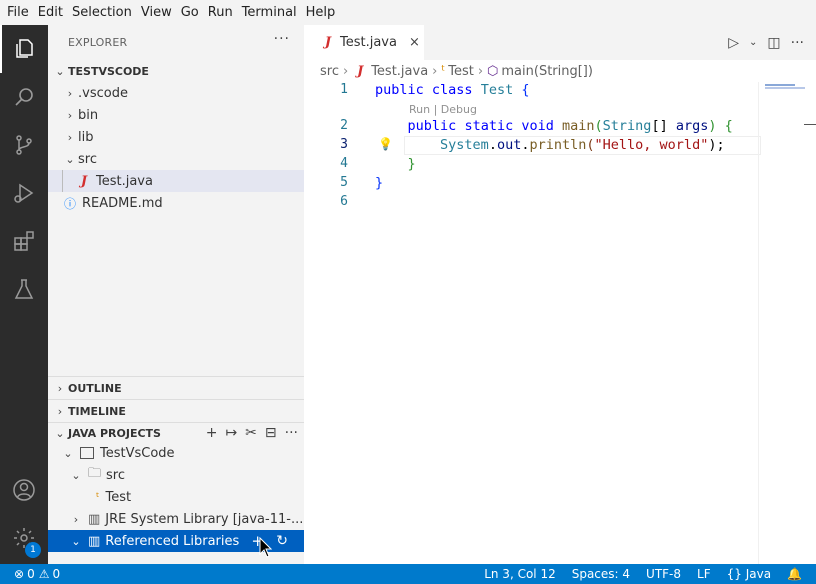  I want to click on project-testvscode: ⌄ TestVsCode, so click(176, 453).